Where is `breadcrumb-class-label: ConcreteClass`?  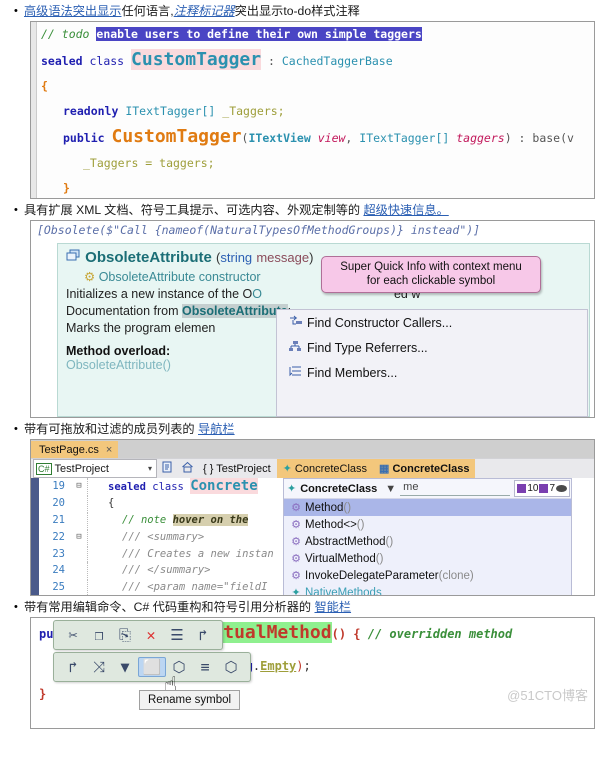
breadcrumb-class-label: ConcreteClass is located at coordinates (331, 468).